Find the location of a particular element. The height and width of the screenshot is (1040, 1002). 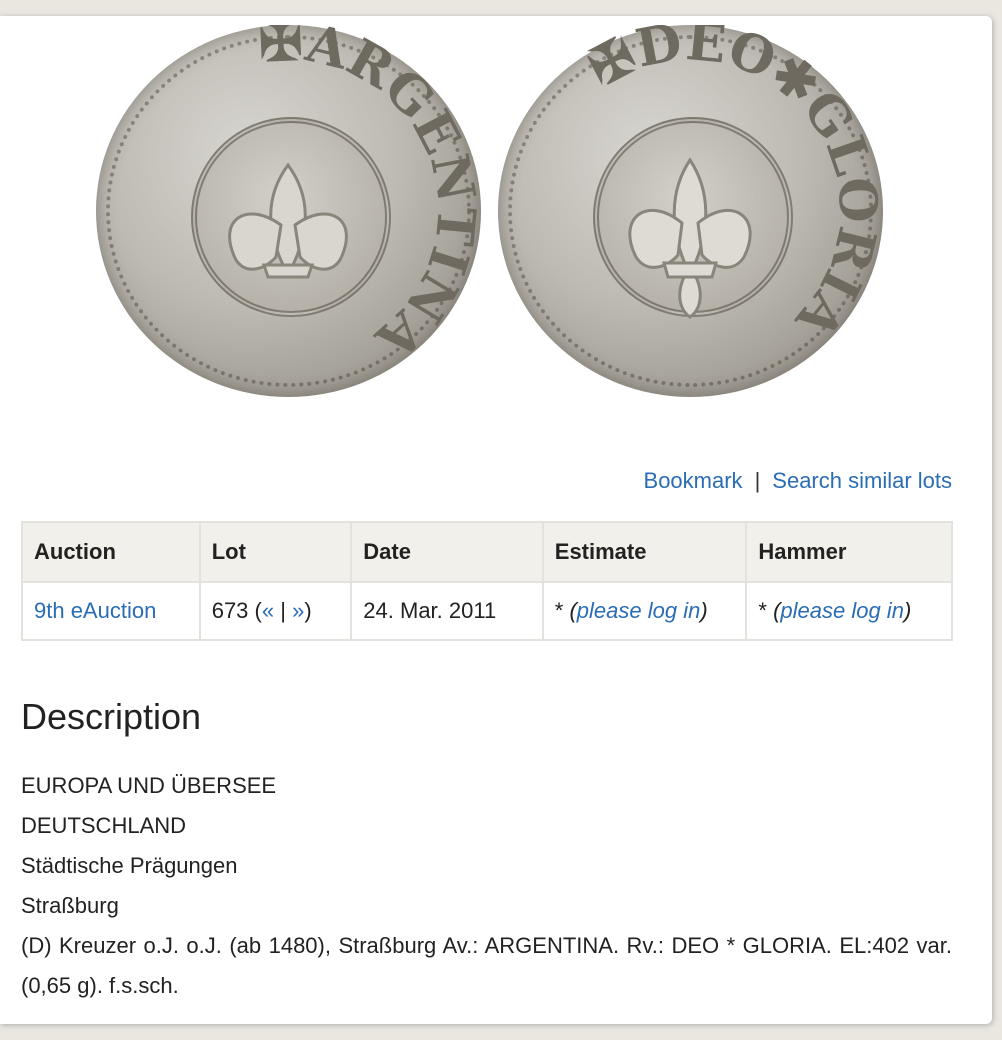

previous-lot-link: « is located at coordinates (268, 610).